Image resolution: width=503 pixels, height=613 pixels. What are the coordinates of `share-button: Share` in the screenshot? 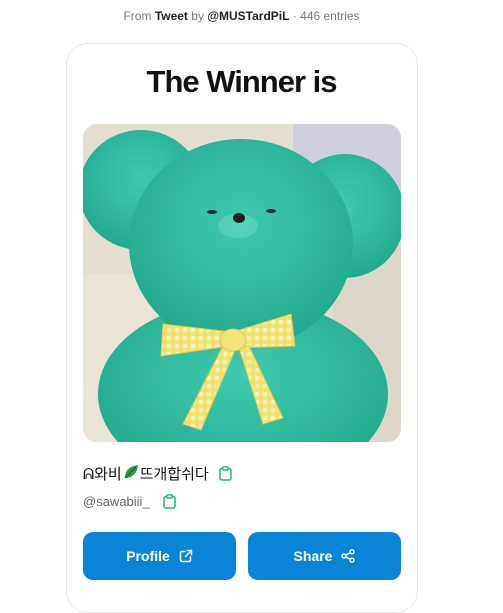 It's located at (324, 556).